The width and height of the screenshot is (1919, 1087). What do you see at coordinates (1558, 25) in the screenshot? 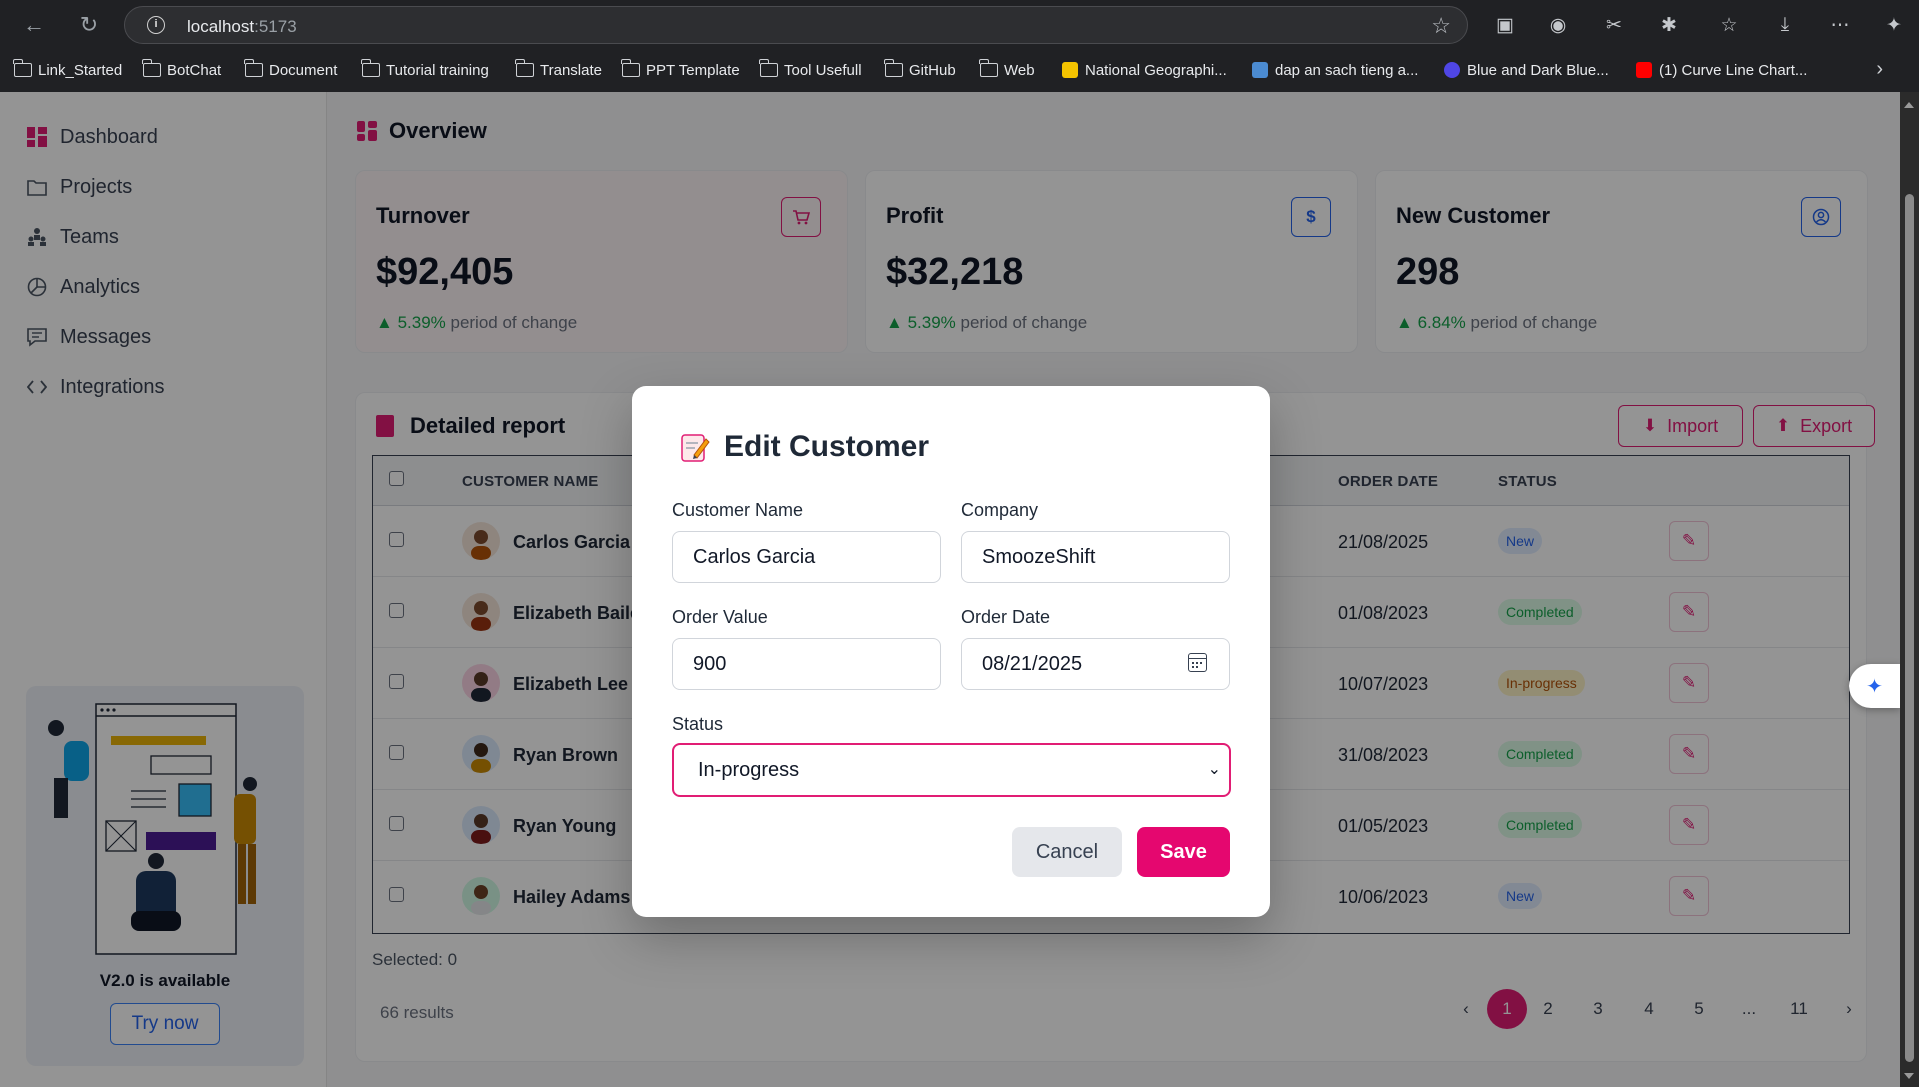
I see `chrome-extension-icon: ◉` at bounding box center [1558, 25].